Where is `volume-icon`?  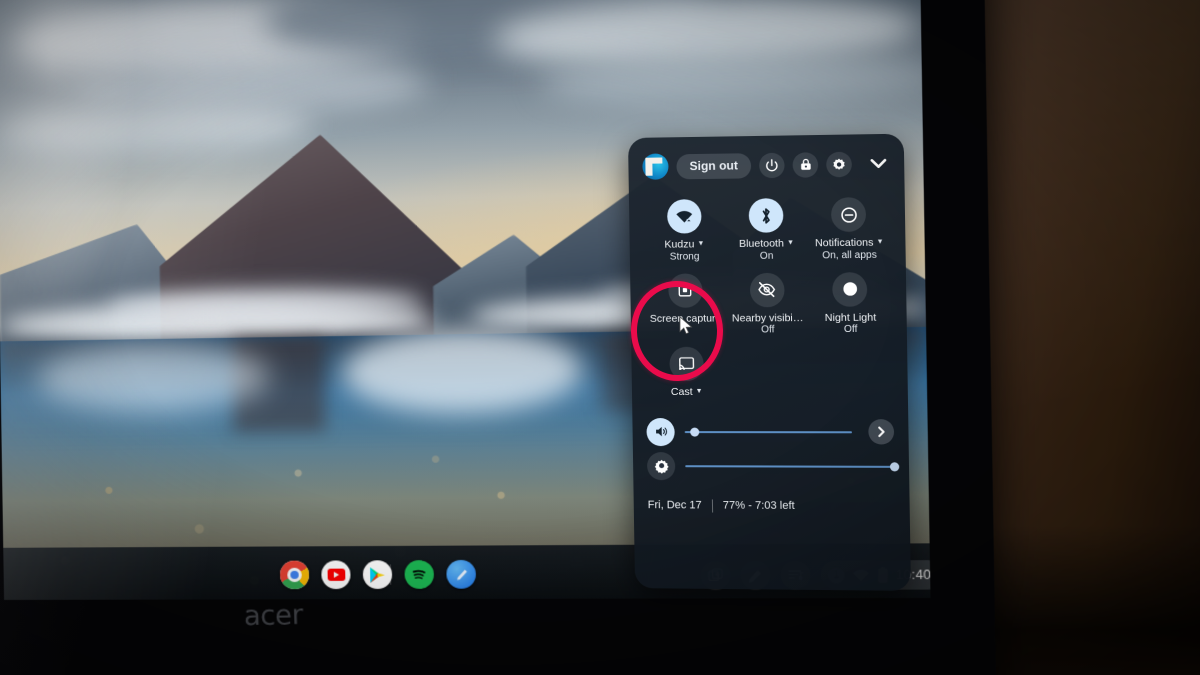
volume-icon is located at coordinates (660, 431).